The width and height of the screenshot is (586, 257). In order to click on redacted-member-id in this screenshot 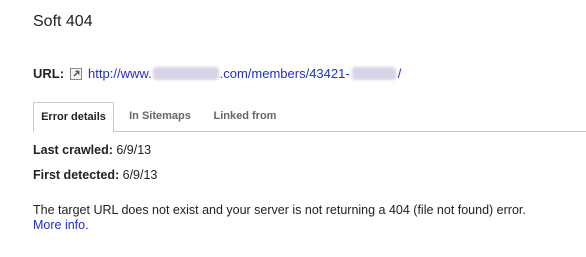, I will do `click(373, 73)`.